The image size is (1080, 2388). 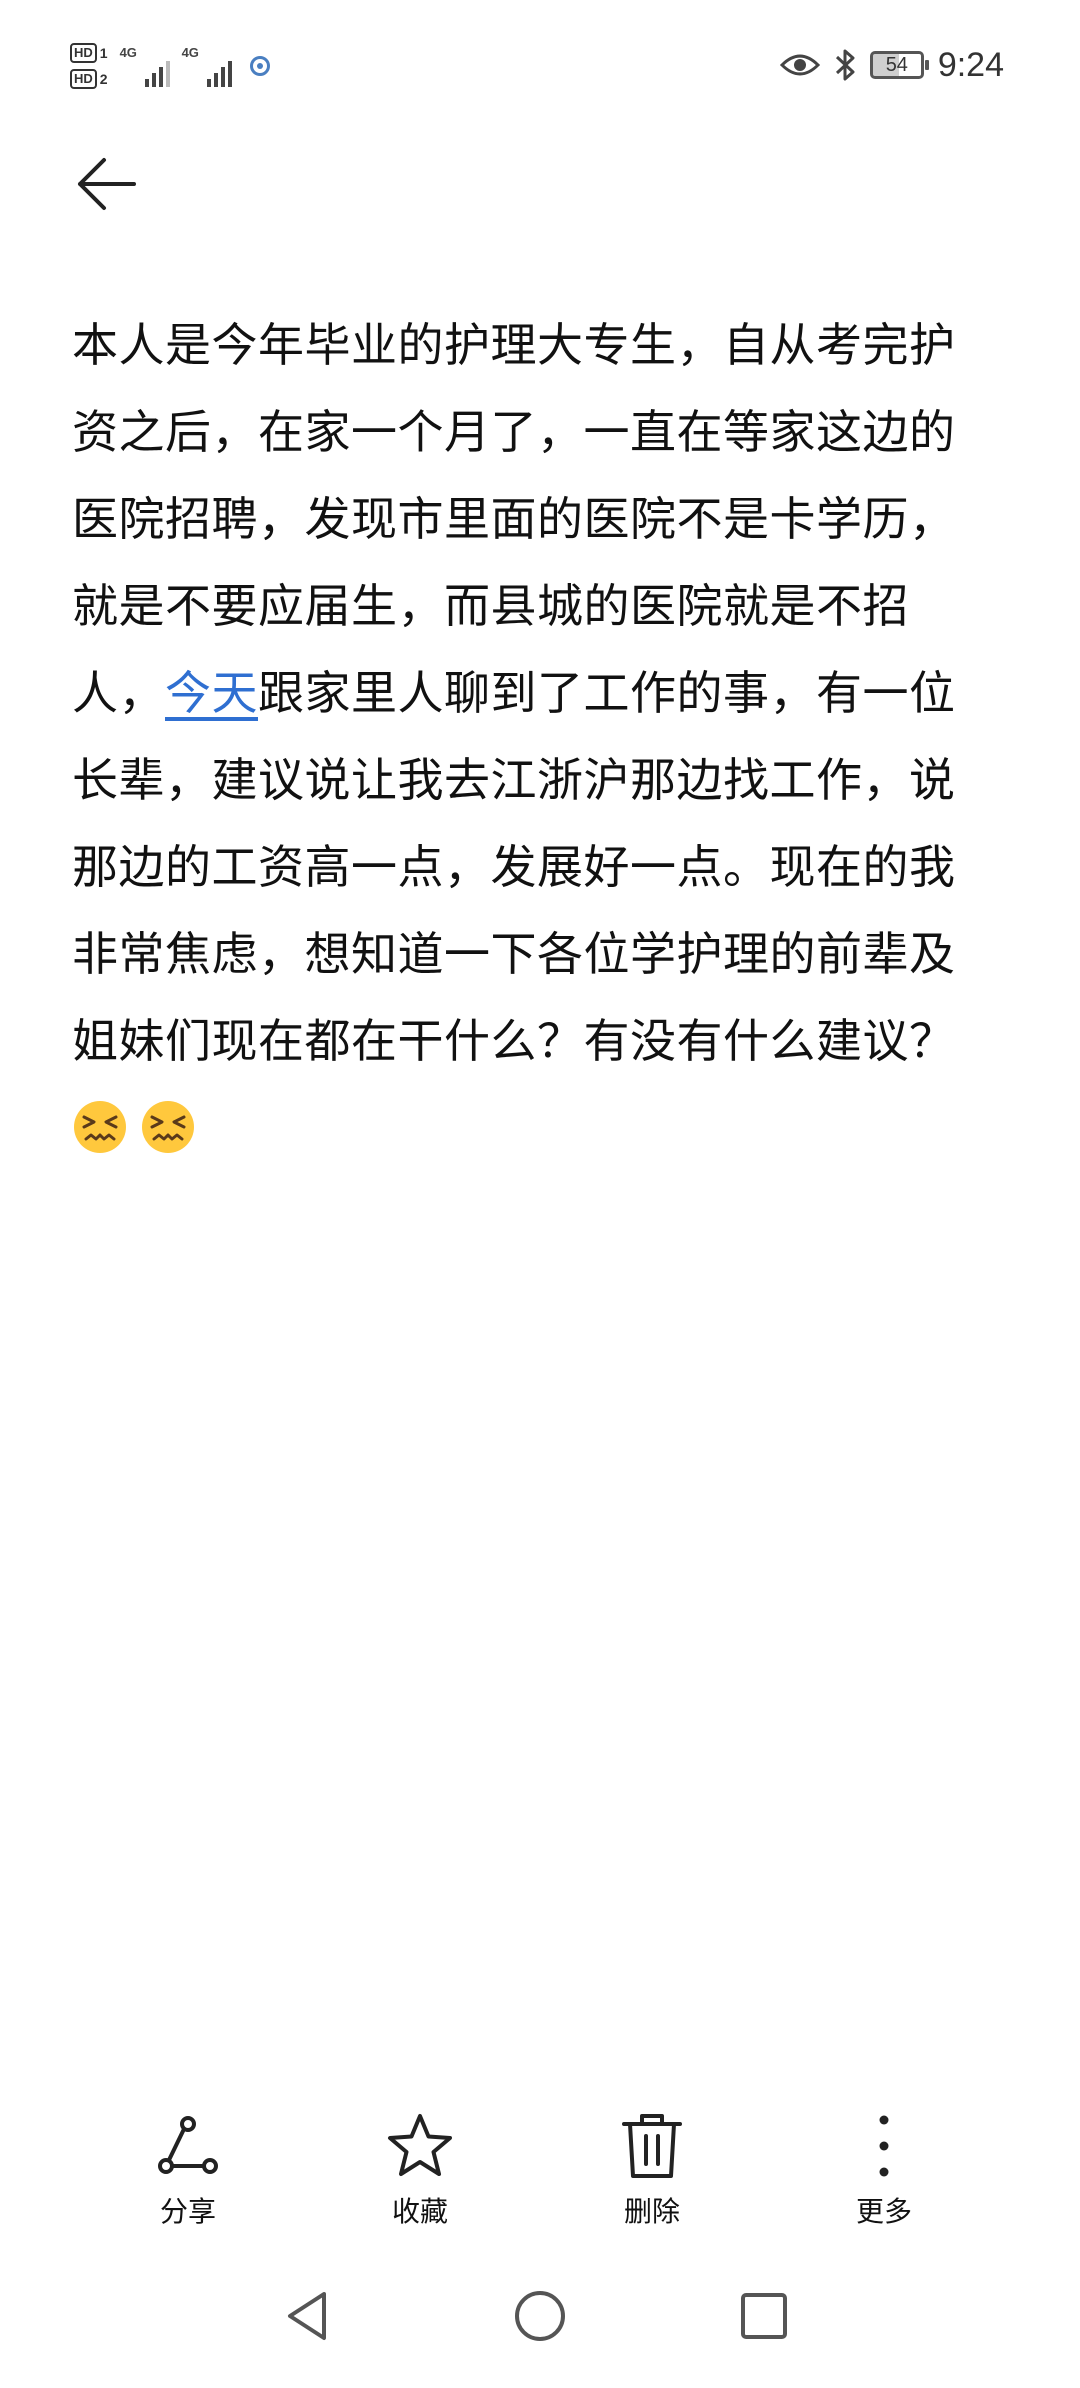 I want to click on trash-icon, so click(x=652, y=2146).